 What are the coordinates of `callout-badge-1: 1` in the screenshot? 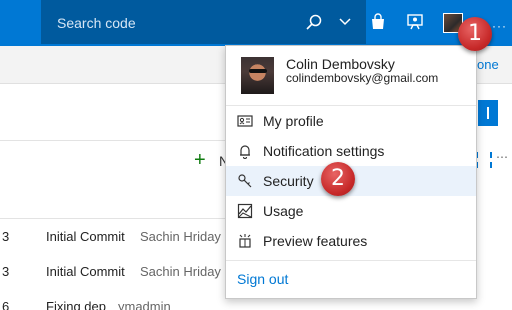 It's located at (475, 34).